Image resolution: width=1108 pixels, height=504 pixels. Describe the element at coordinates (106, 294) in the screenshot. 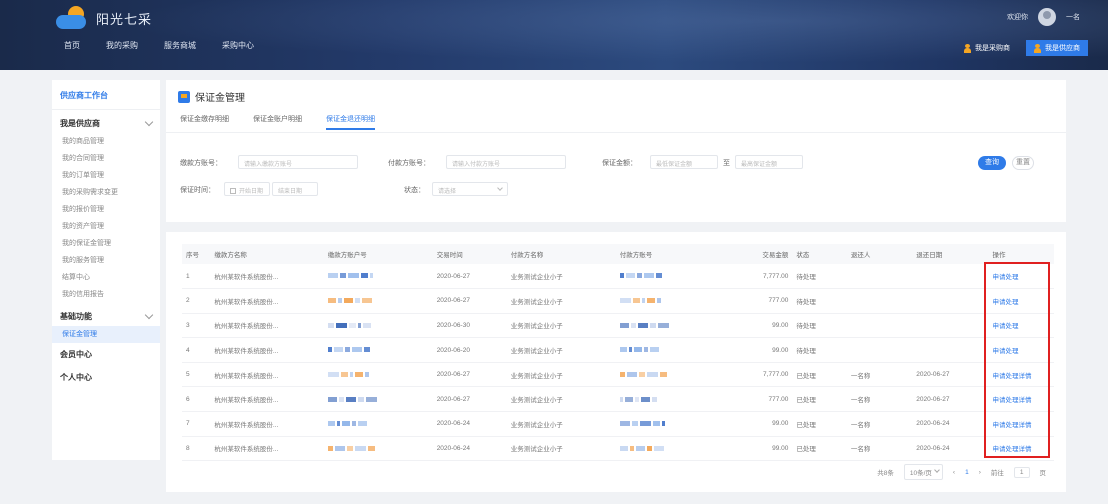

I see `sidebar-item-credit-report: 我的信用报告` at that location.